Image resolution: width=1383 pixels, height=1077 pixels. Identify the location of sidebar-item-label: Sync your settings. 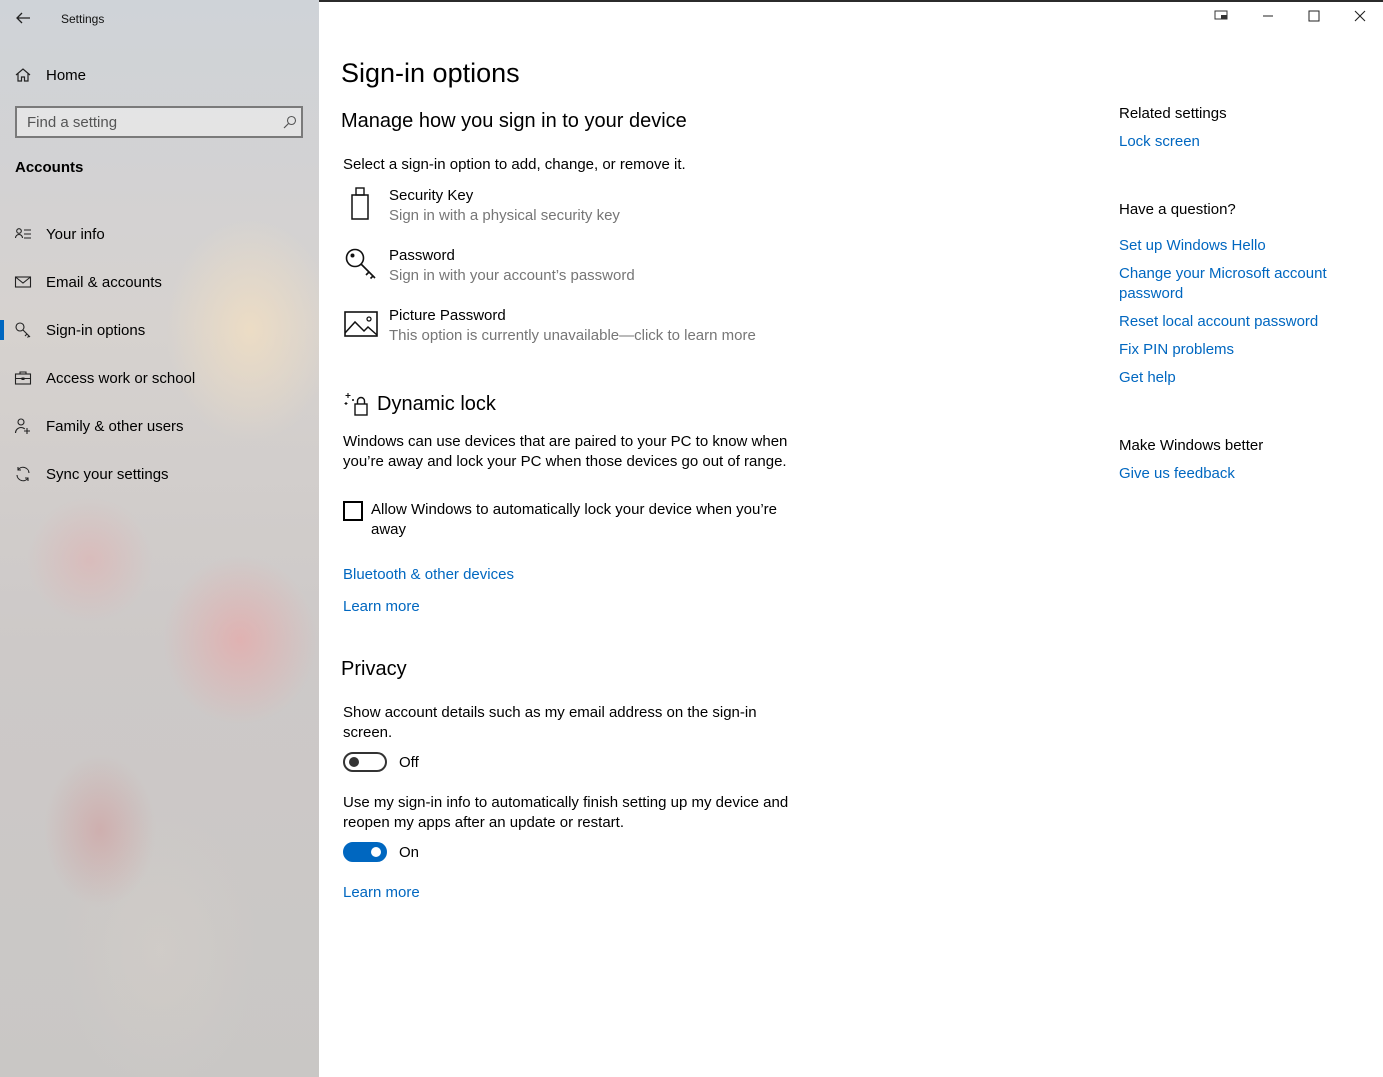
(107, 474).